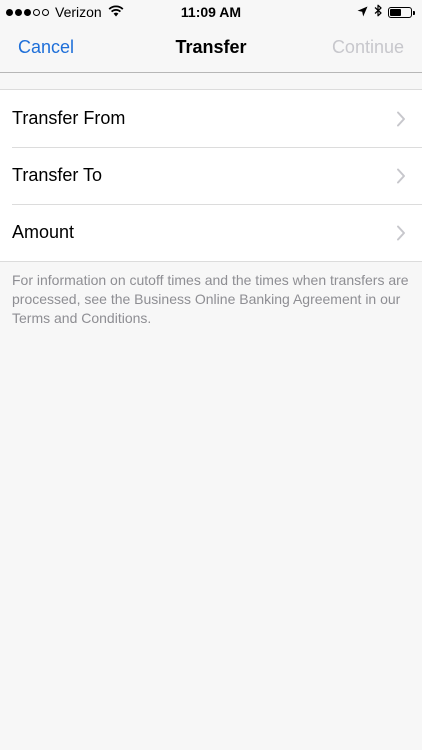 Image resolution: width=422 pixels, height=750 pixels. Describe the element at coordinates (46, 47) in the screenshot. I see `cancel-button: Cancel` at that location.